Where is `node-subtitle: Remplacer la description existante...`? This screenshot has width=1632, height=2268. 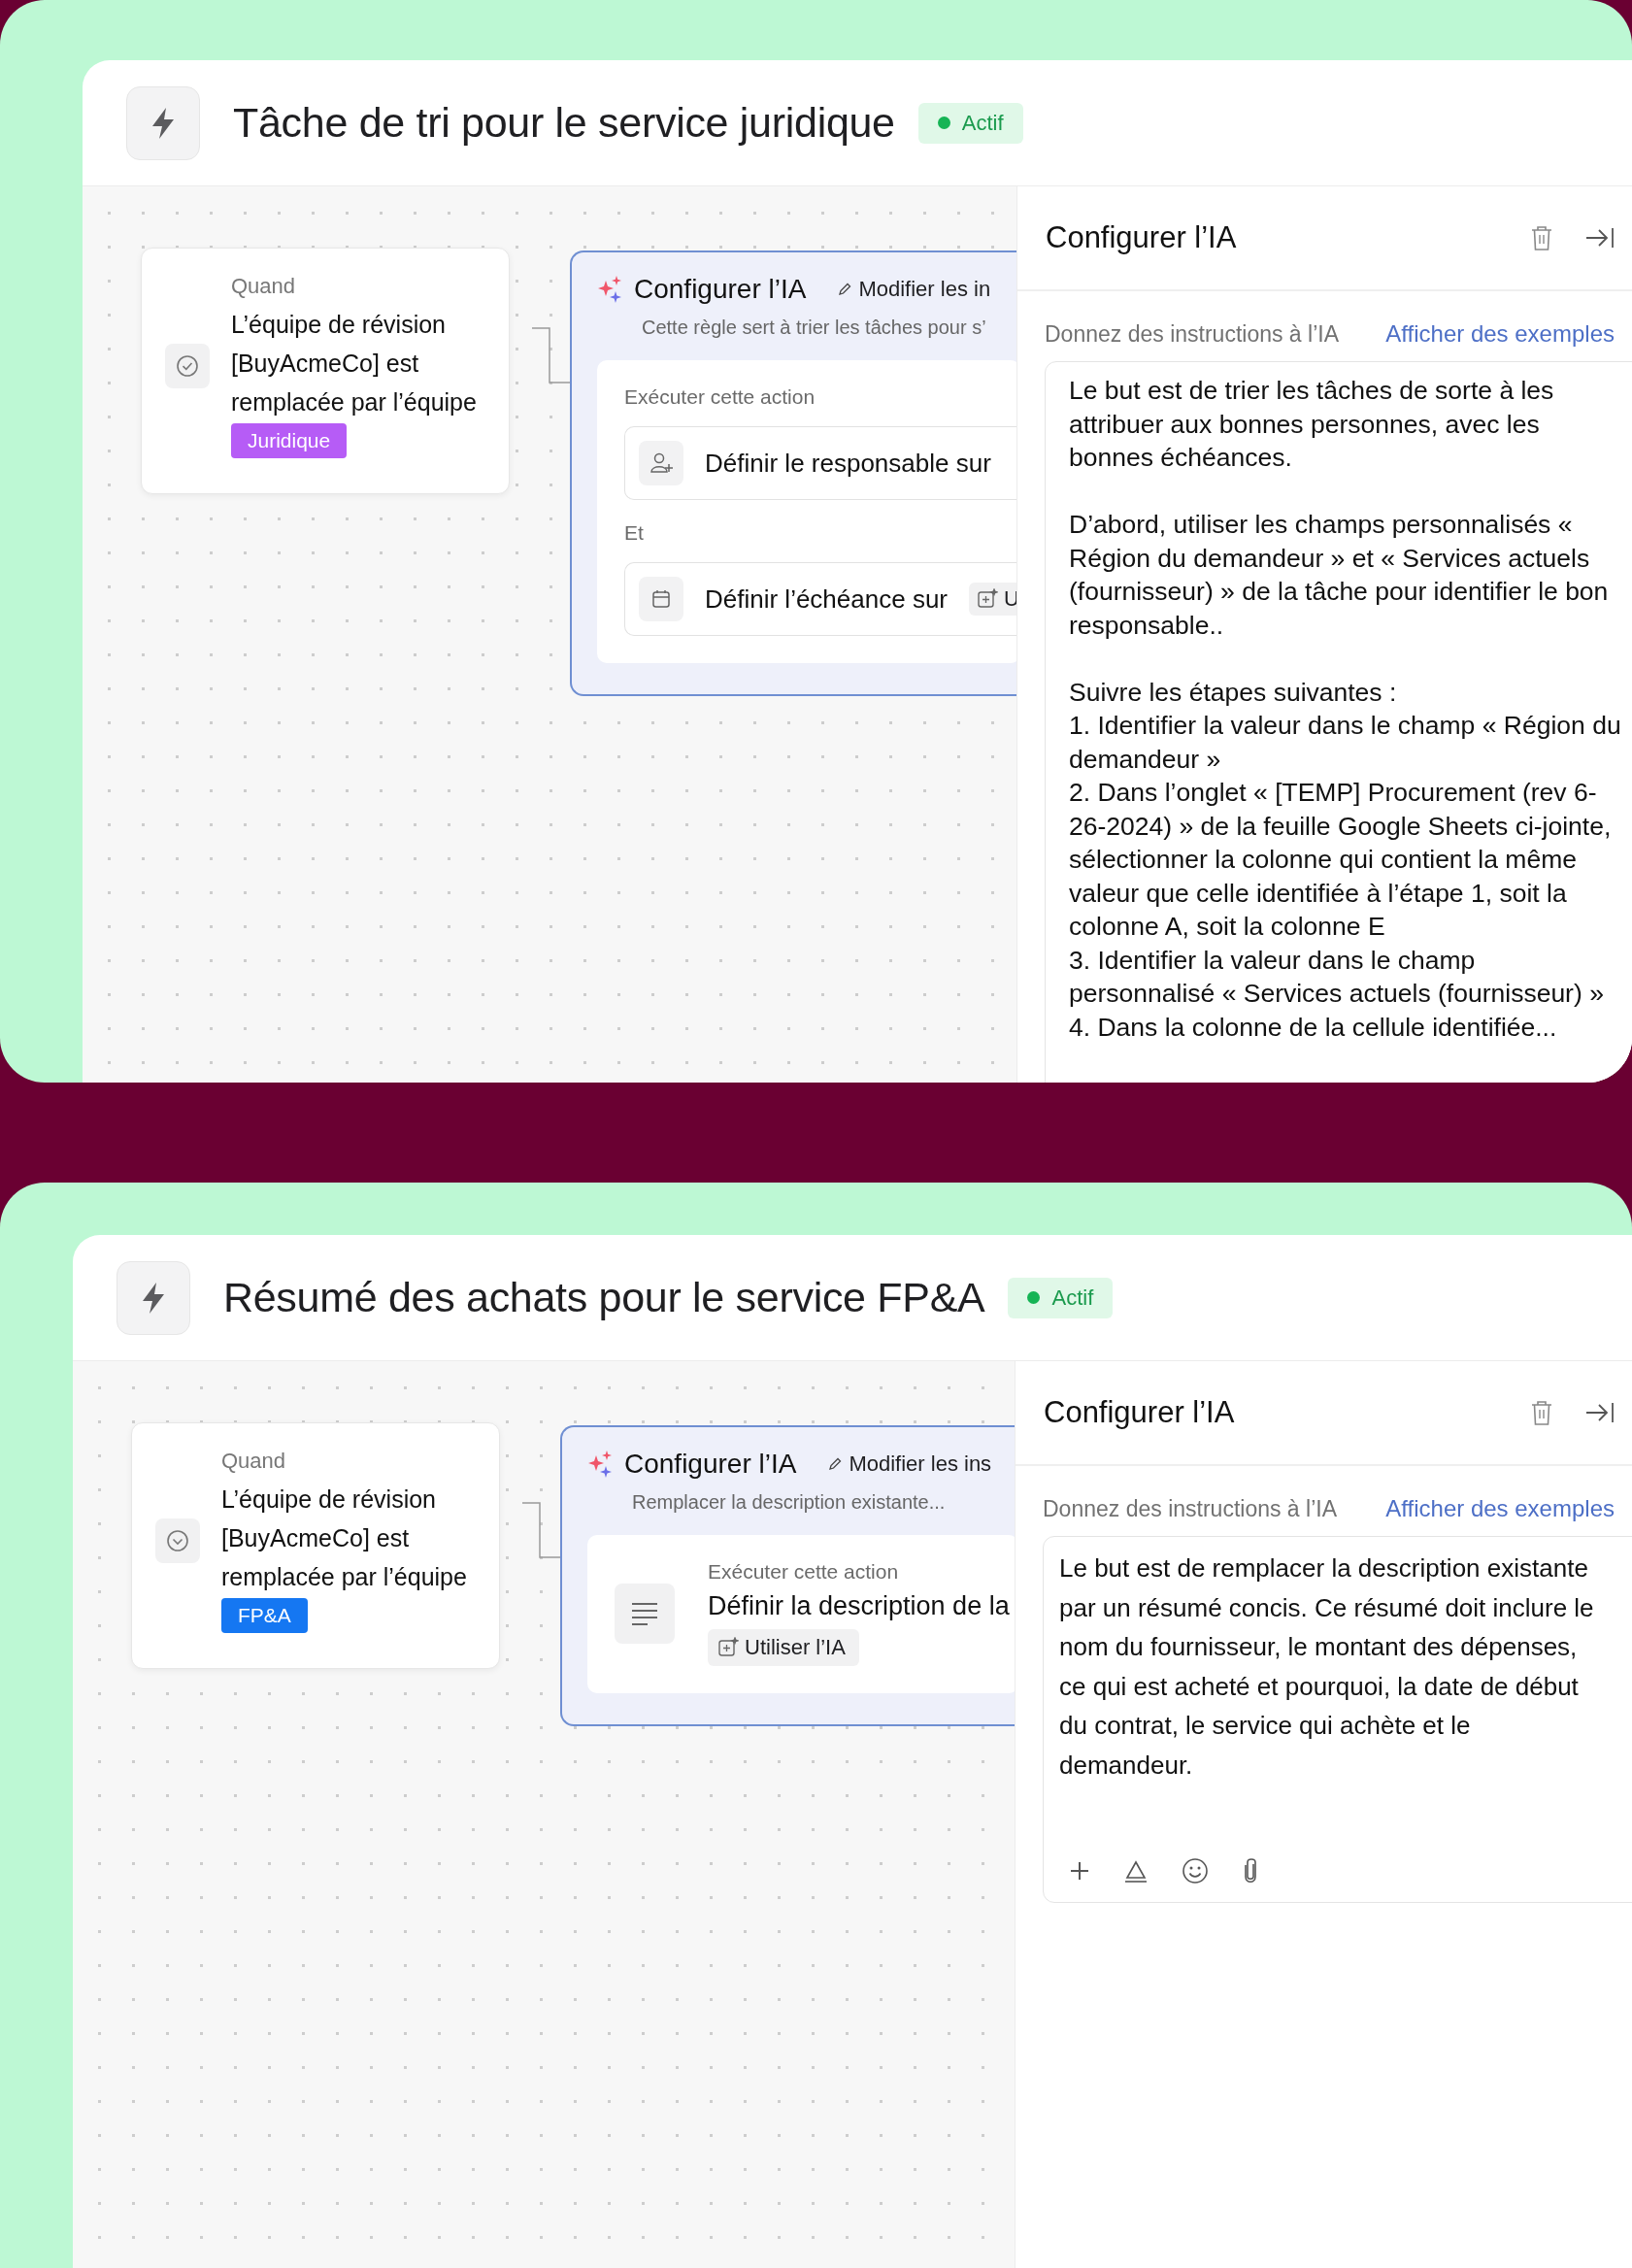 node-subtitle: Remplacer la description existante... is located at coordinates (789, 1502).